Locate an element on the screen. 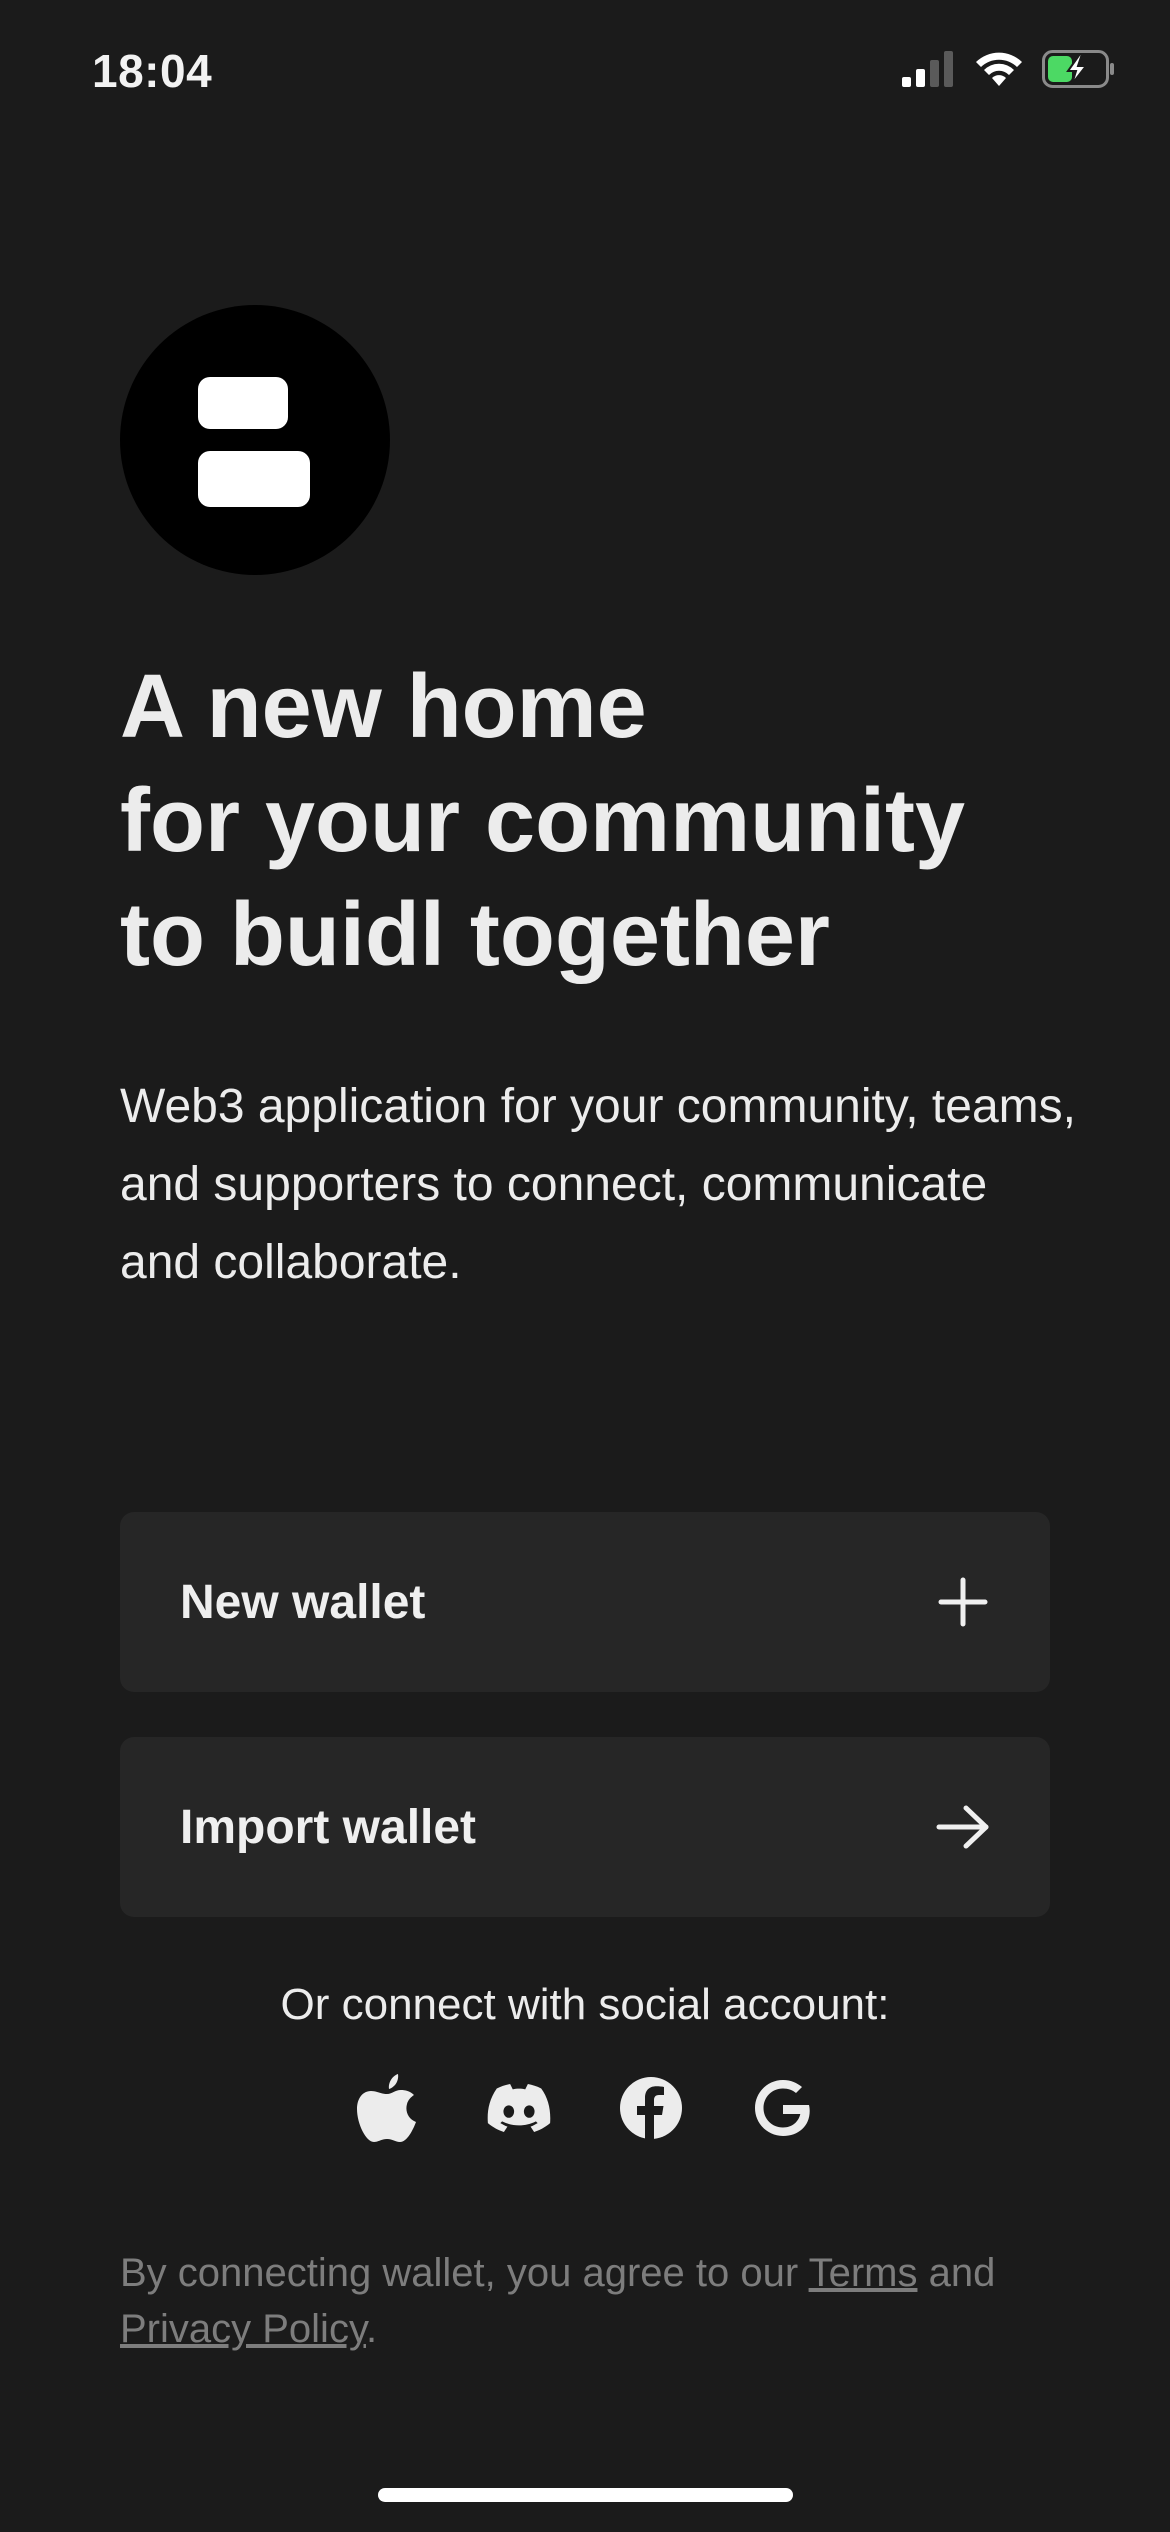  social-login-row is located at coordinates (585, 2108).